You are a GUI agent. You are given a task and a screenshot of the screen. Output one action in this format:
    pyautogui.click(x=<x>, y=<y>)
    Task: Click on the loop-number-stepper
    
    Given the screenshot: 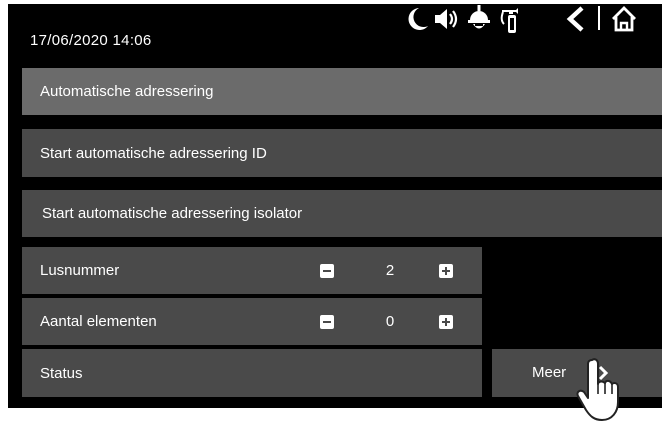 What is the action you would take?
    pyautogui.click(x=327, y=270)
    